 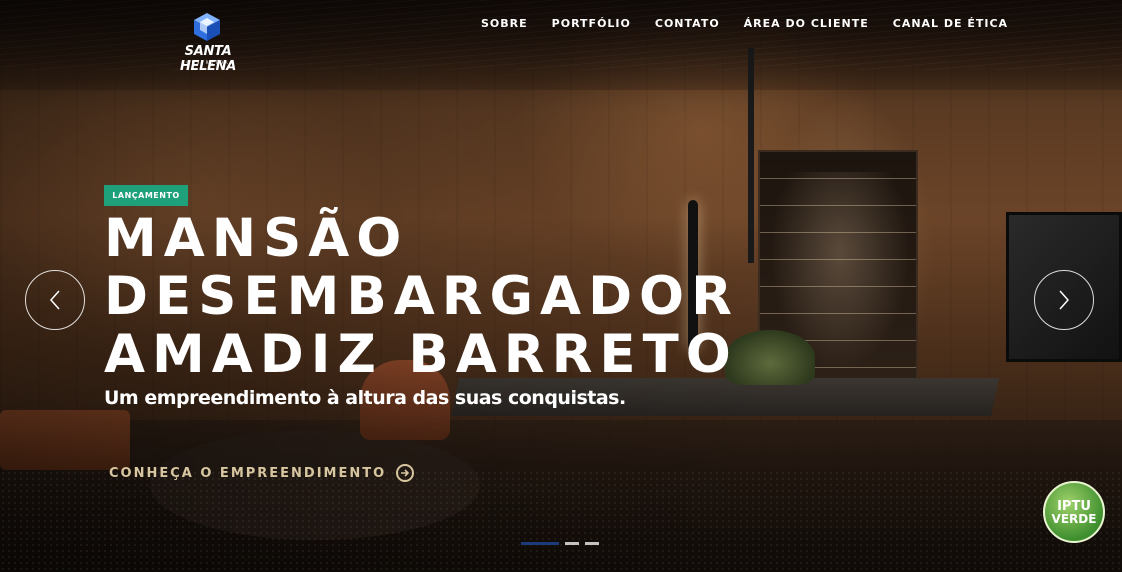 What do you see at coordinates (591, 23) in the screenshot?
I see `nav-item-portfolio: PORTFÓLIO` at bounding box center [591, 23].